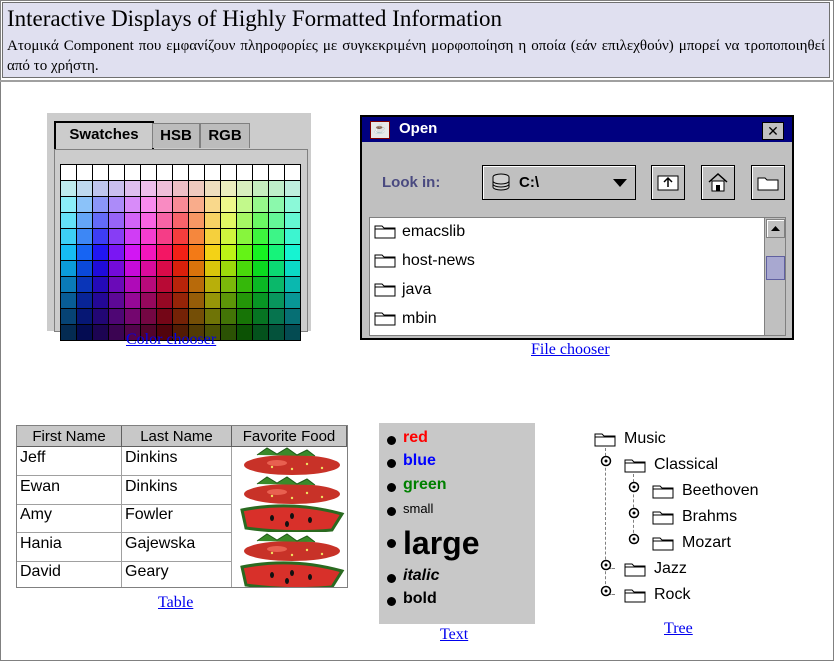  I want to click on file-list-scrollbar, so click(775, 276).